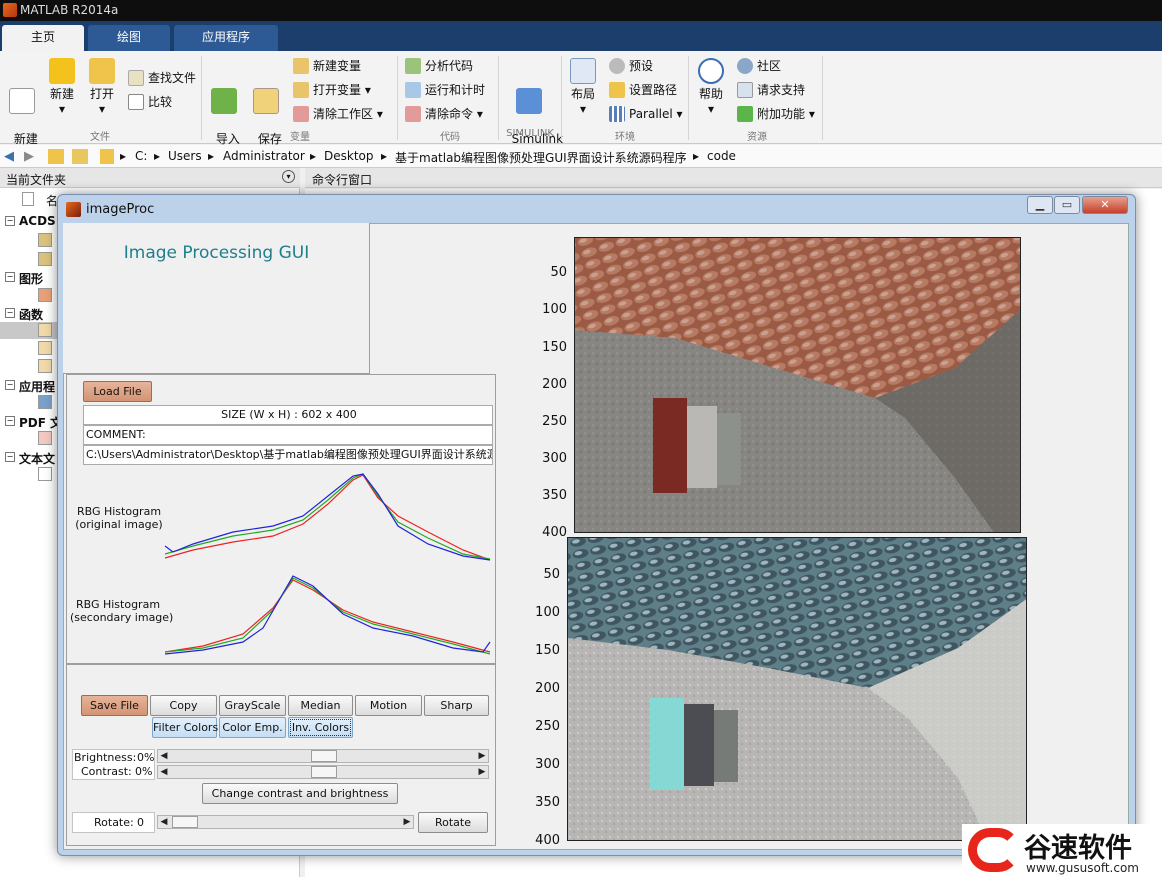 This screenshot has height=877, width=1162. Describe the element at coordinates (45, 402) in the screenshot. I see `app-file-icon` at that location.